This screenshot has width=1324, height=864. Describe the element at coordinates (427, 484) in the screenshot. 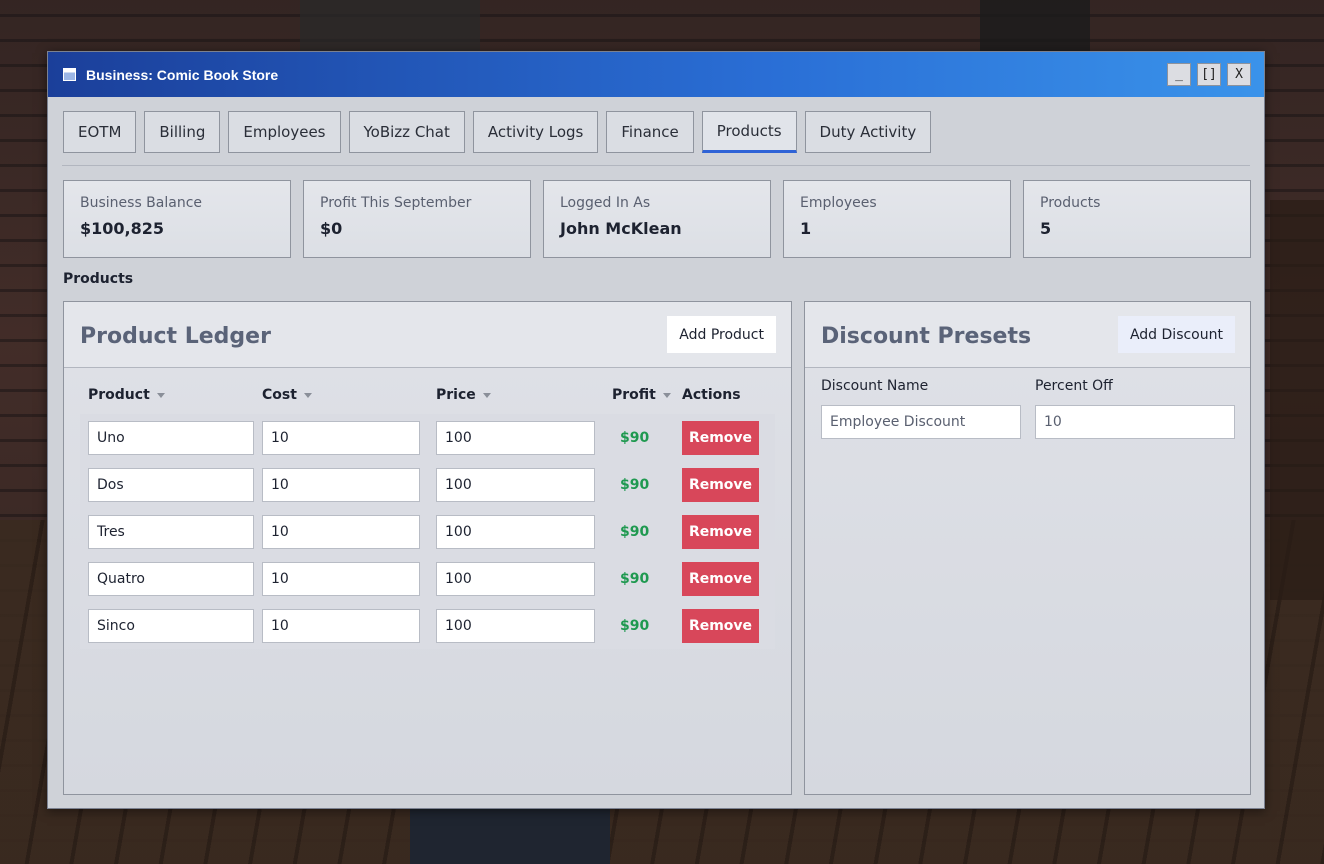

I see `table-row: Dos 10 100 $90 Remove` at that location.